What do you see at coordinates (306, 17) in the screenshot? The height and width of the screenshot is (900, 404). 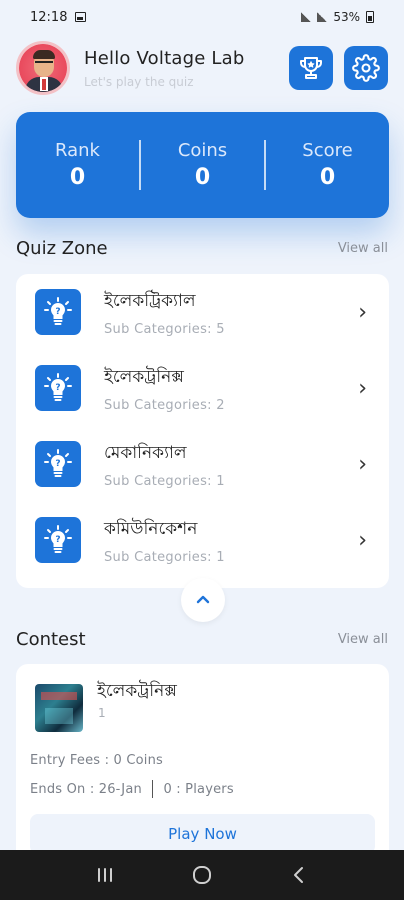 I see `signal-icon` at bounding box center [306, 17].